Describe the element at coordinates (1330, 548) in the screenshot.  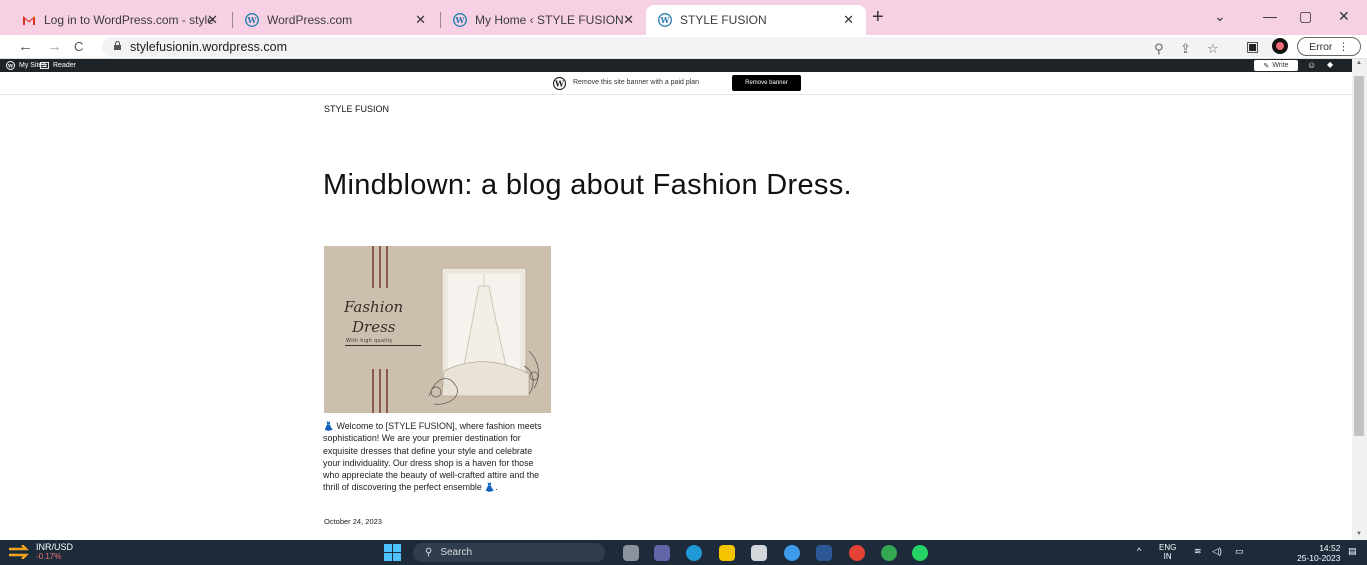
I see `clock-time: 14:52` at that location.